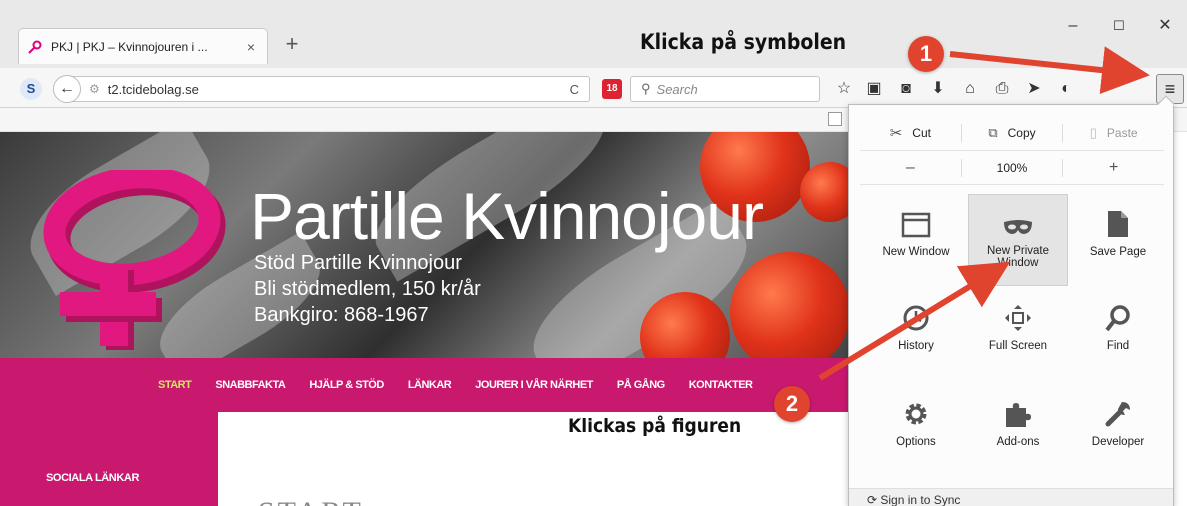  I want to click on annotation-badge-1: 1, so click(926, 54).